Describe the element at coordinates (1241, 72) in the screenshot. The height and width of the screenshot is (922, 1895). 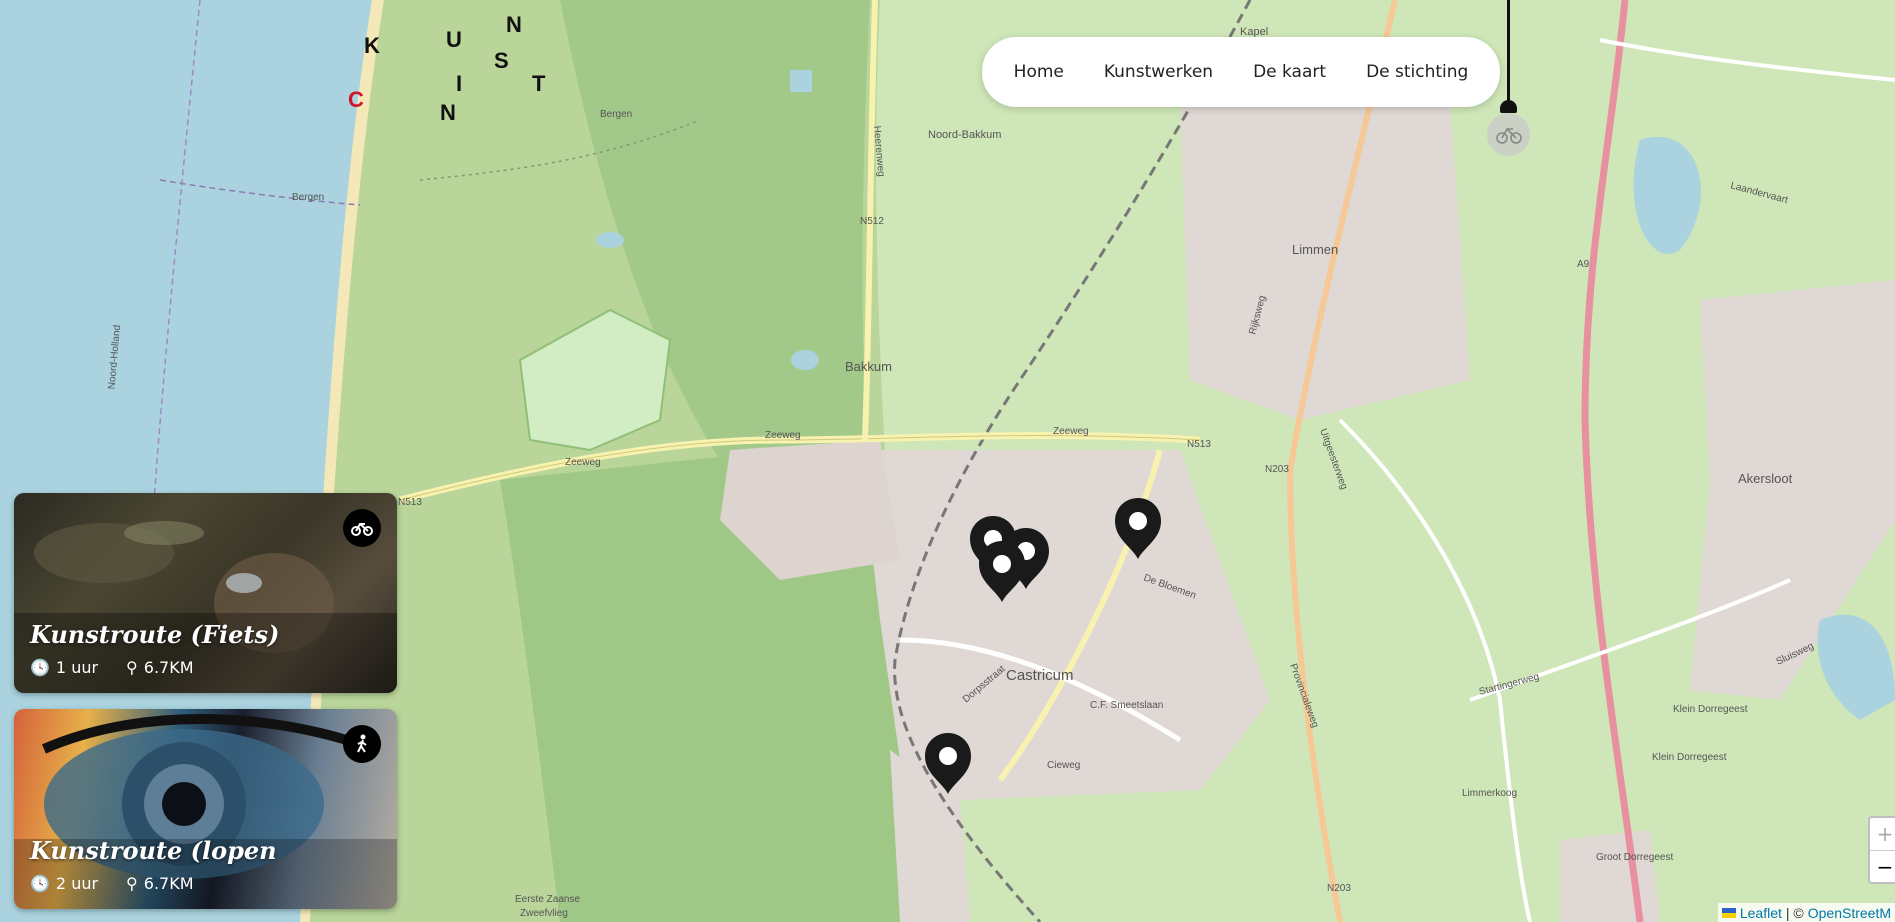
I see `top-nav: Home Kunstwerken De kaart De stichting` at that location.